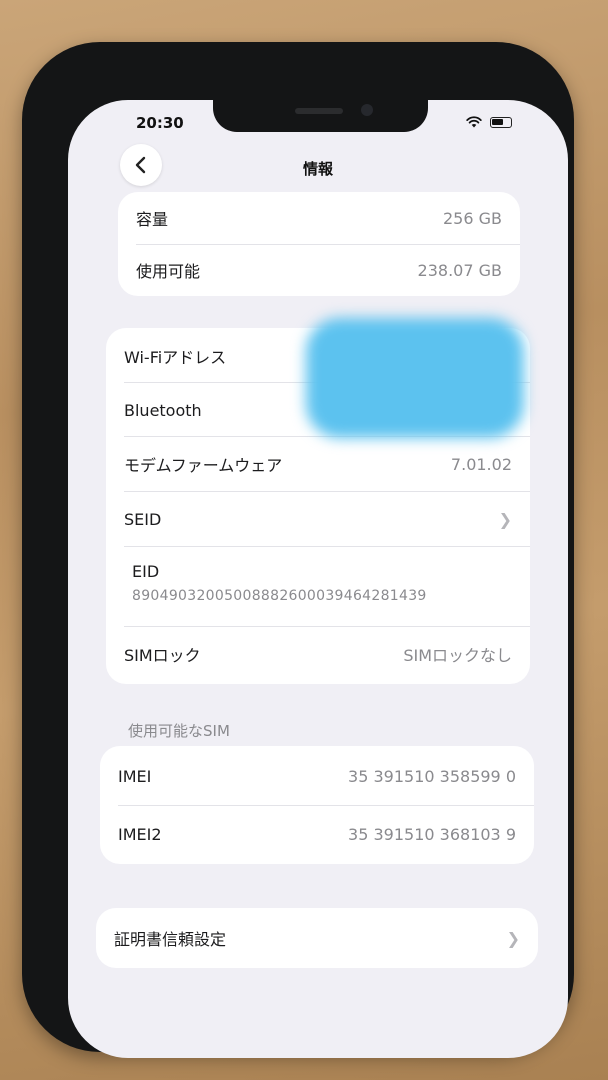  What do you see at coordinates (175, 357) in the screenshot?
I see `wifi-address-label: Wi-Fiアドレス` at bounding box center [175, 357].